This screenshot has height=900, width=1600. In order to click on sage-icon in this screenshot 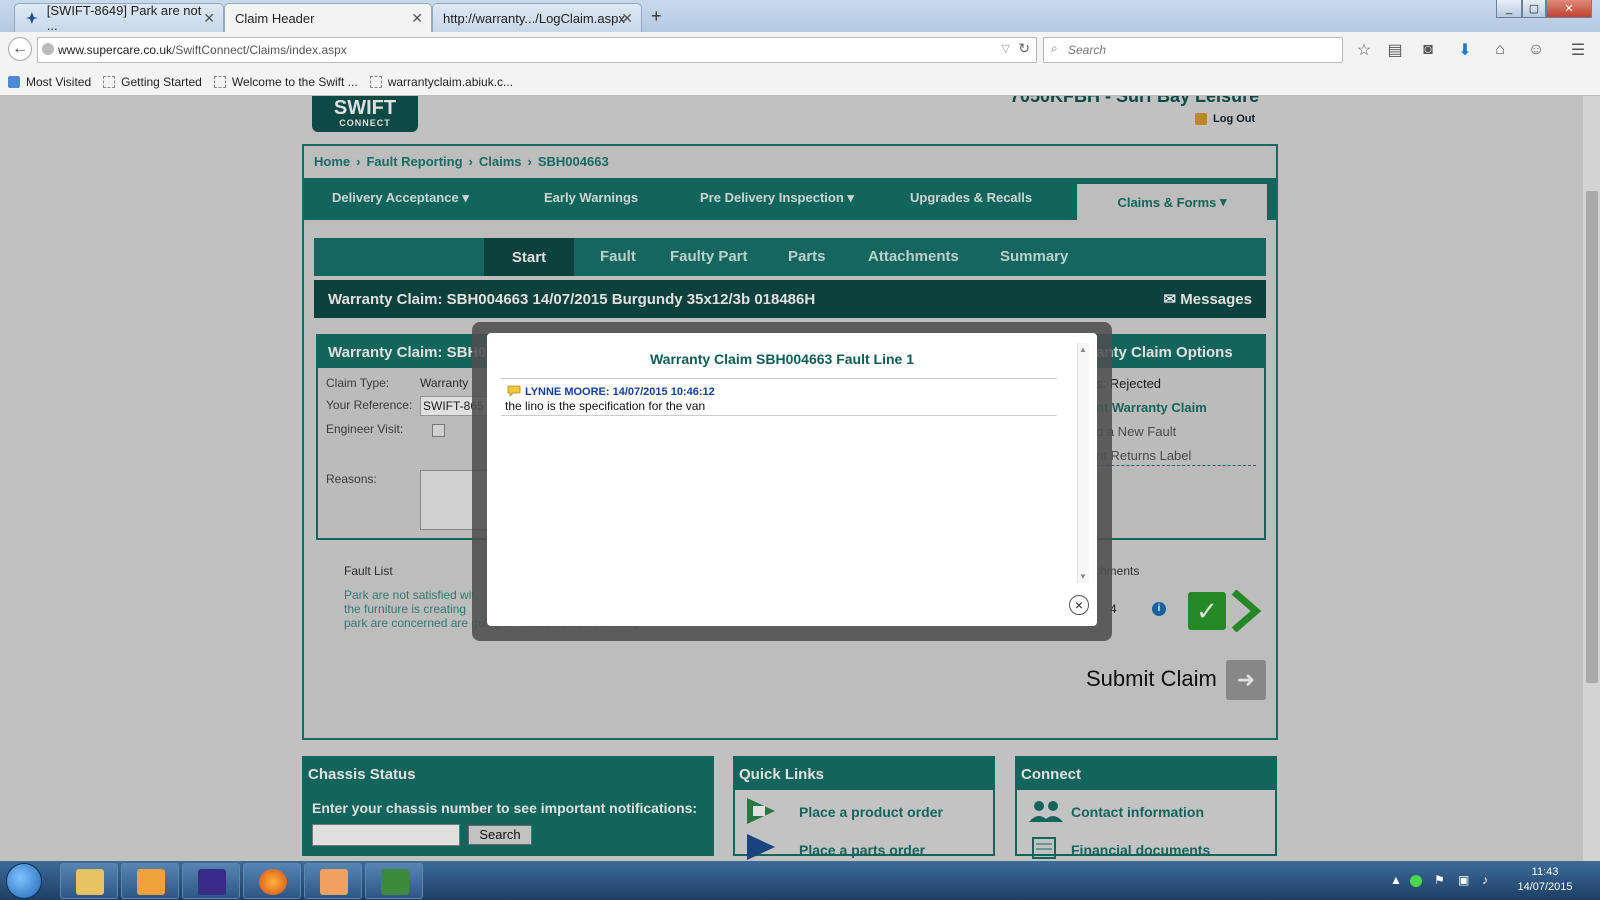, I will do `click(395, 882)`.